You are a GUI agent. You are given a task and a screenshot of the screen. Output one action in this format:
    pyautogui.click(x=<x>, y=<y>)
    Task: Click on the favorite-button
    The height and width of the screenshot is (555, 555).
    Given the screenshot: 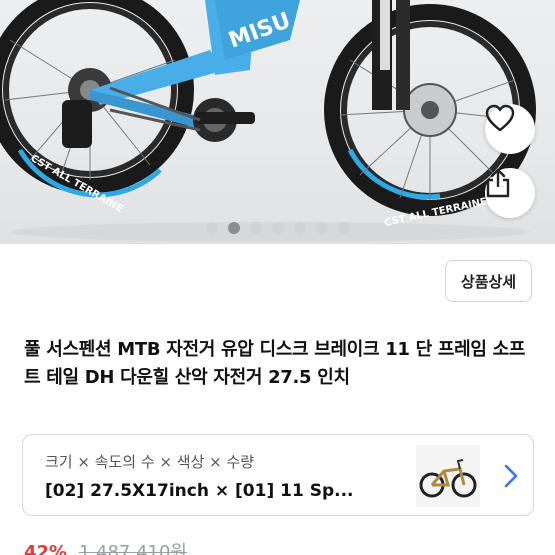 What is the action you would take?
    pyautogui.click(x=510, y=129)
    